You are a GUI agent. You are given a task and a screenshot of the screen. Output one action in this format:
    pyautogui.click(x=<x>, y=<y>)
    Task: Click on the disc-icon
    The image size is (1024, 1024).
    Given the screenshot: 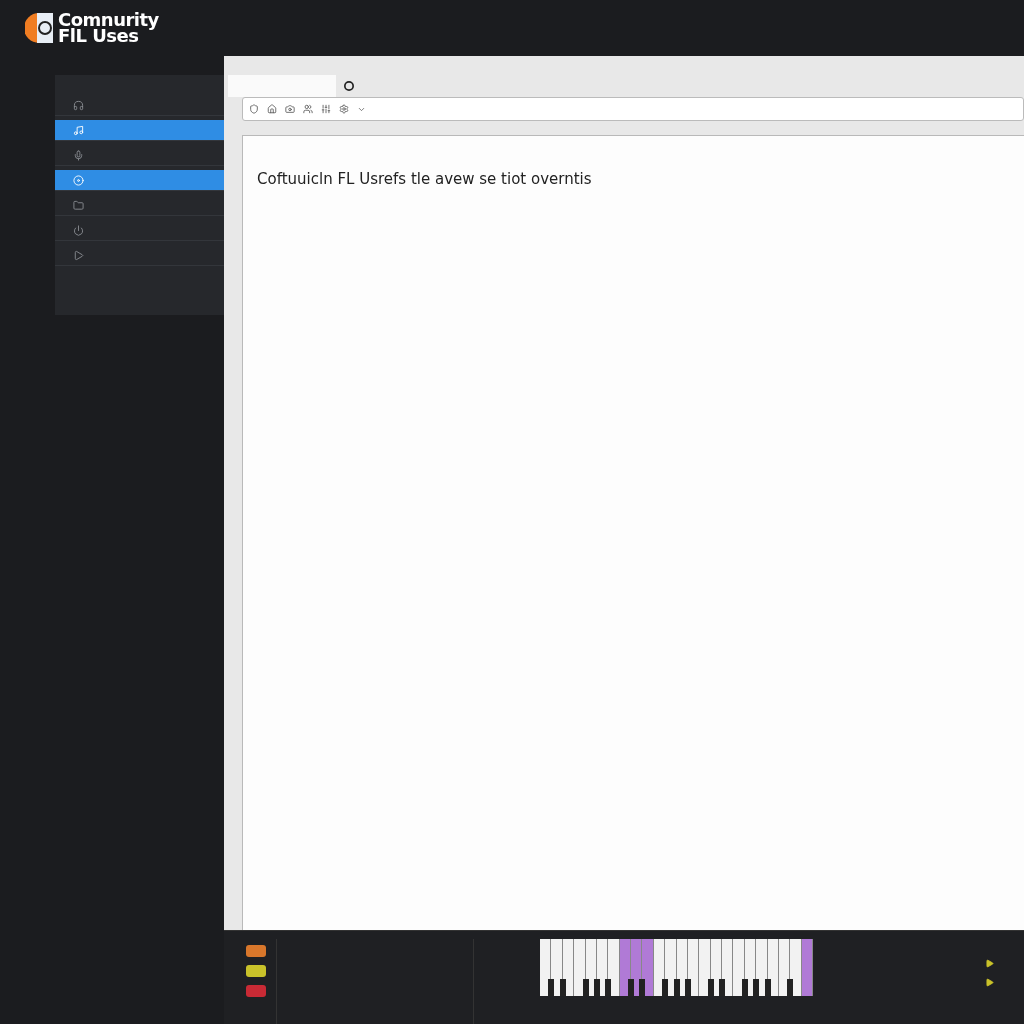 What is the action you would take?
    pyautogui.click(x=78, y=180)
    